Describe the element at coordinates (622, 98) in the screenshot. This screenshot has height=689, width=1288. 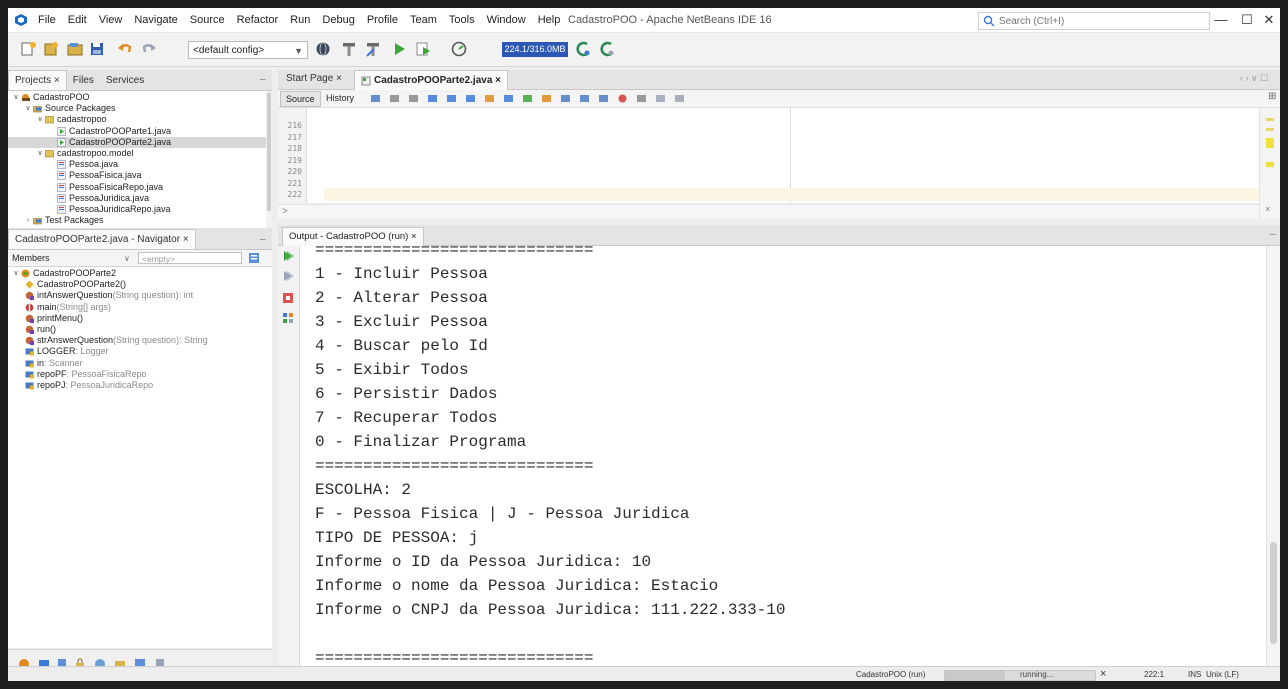
I see `start-macro-icon` at that location.